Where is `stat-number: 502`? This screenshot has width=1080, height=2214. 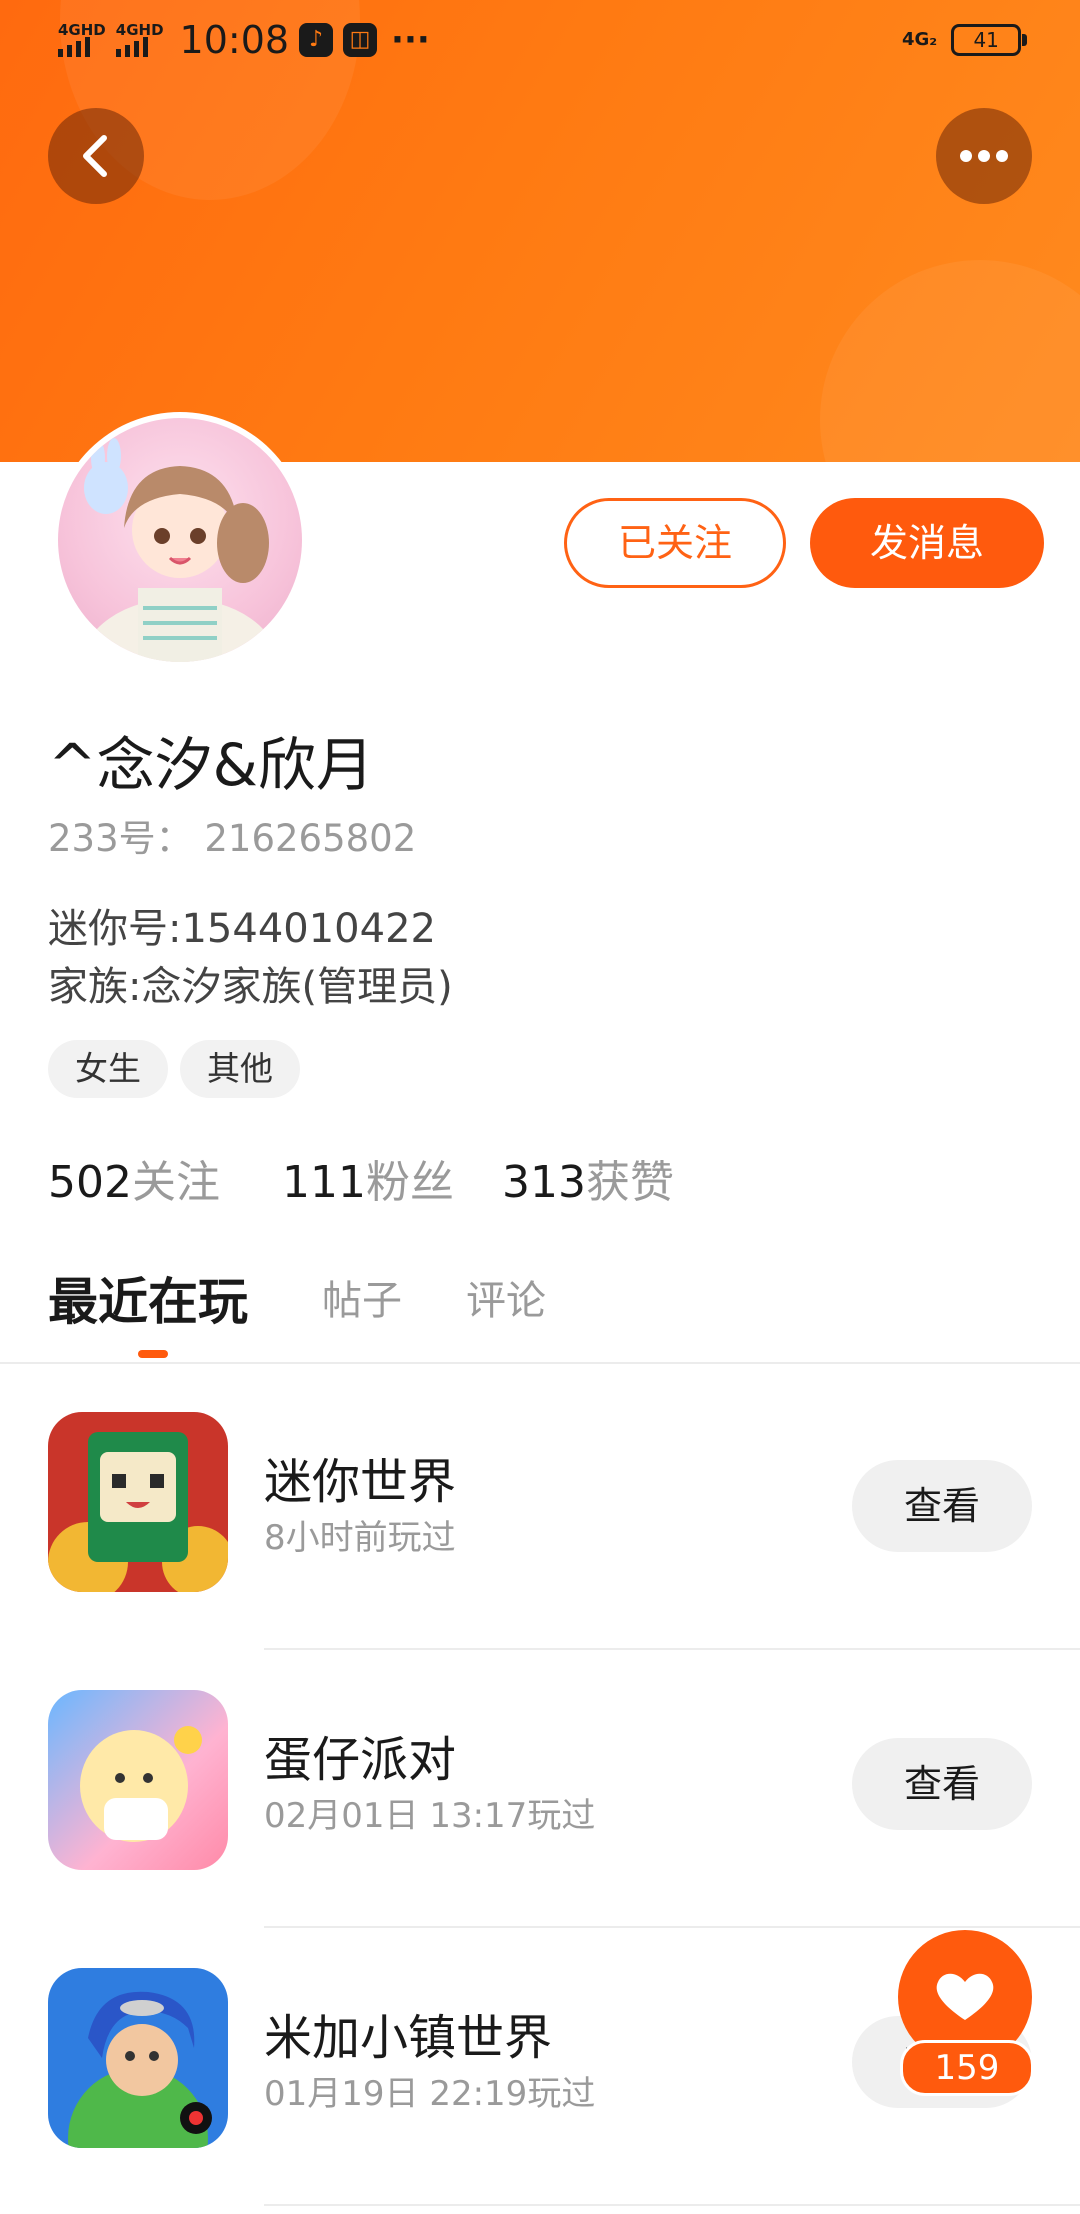 stat-number: 502 is located at coordinates (90, 1182).